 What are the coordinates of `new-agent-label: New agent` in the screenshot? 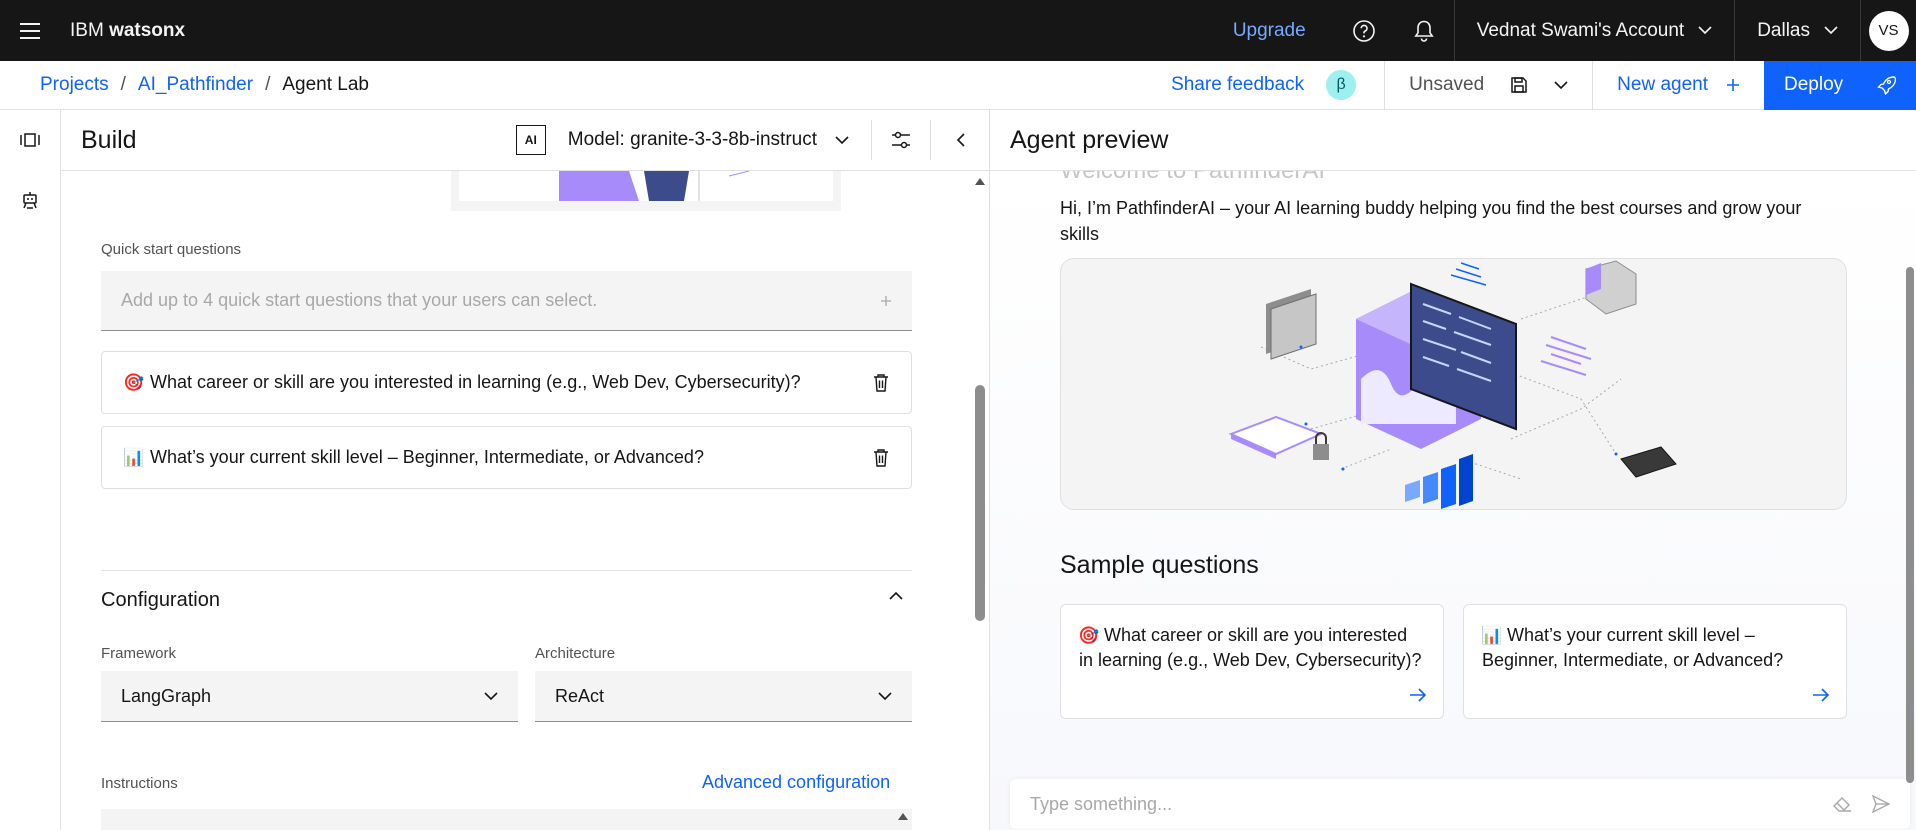 It's located at (1662, 84).